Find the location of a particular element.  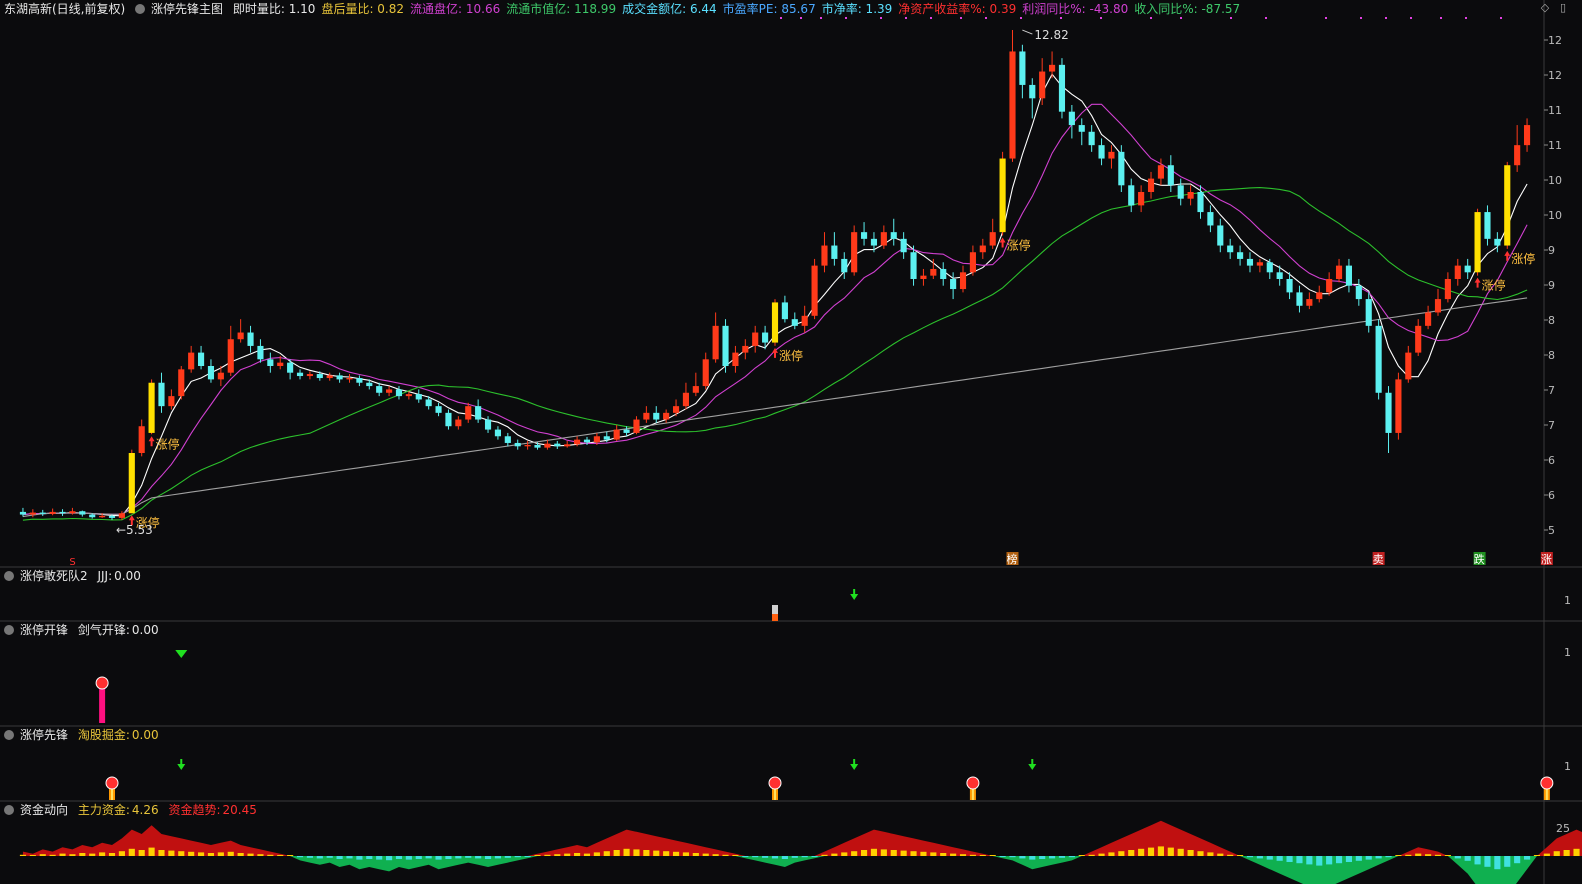

header-metric-3: 流通市值亿: 118.99 is located at coordinates (561, 9).